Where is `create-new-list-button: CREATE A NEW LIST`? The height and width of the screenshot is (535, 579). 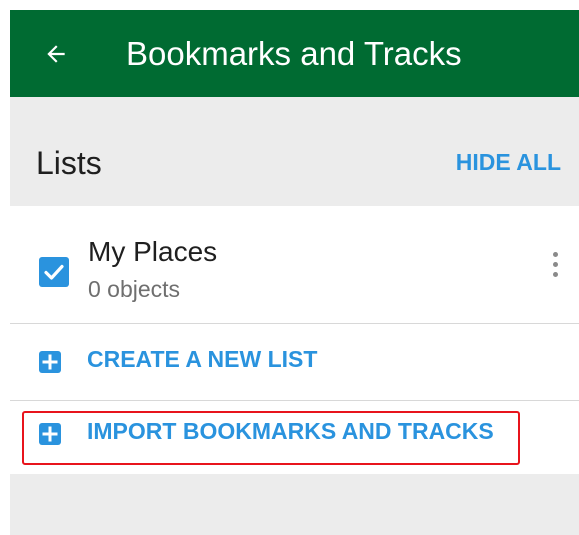 create-new-list-button: CREATE A NEW LIST is located at coordinates (294, 362).